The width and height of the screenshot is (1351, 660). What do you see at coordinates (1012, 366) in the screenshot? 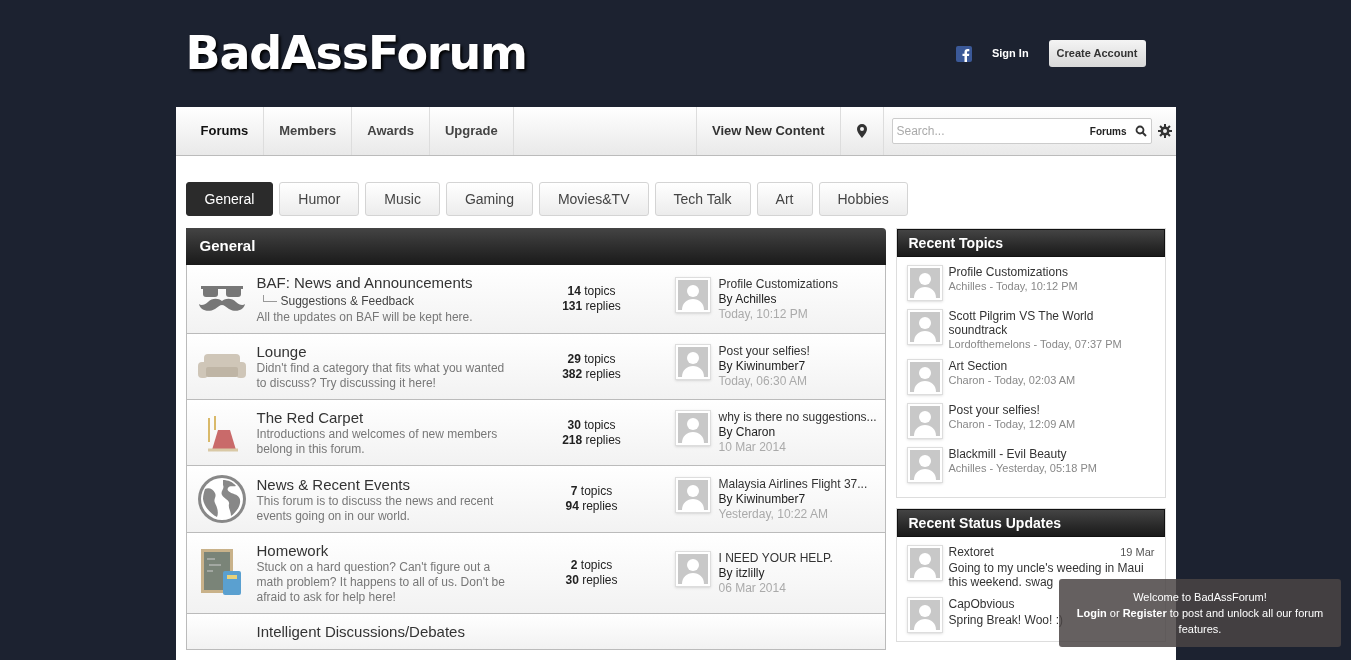
I see `topic-title: Art Section` at bounding box center [1012, 366].